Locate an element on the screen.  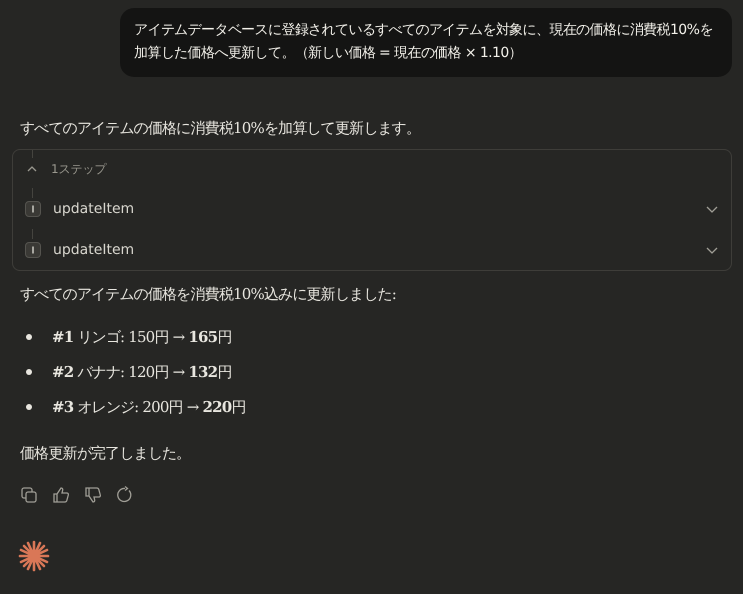
sparkle-logo-icon is located at coordinates (34, 556).